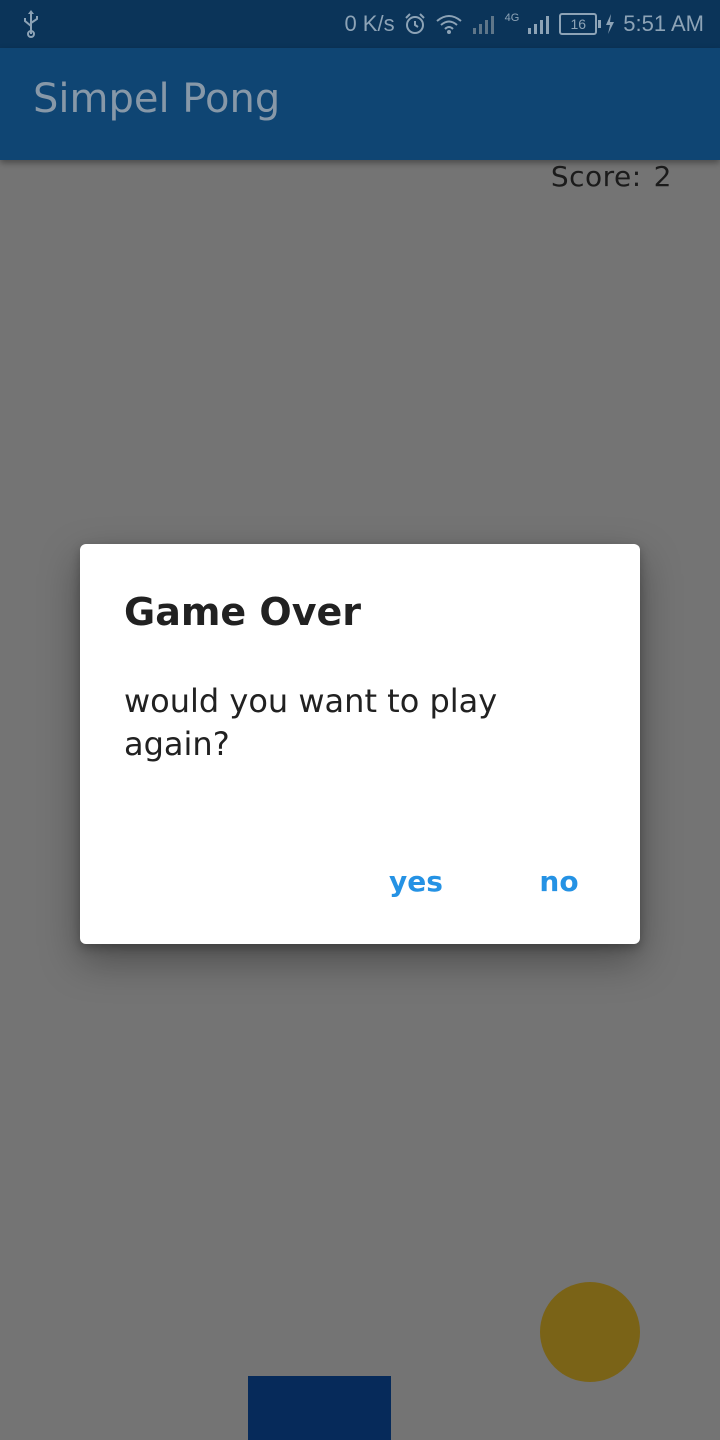 The width and height of the screenshot is (720, 1440). What do you see at coordinates (662, 176) in the screenshot?
I see `score-value: 2` at bounding box center [662, 176].